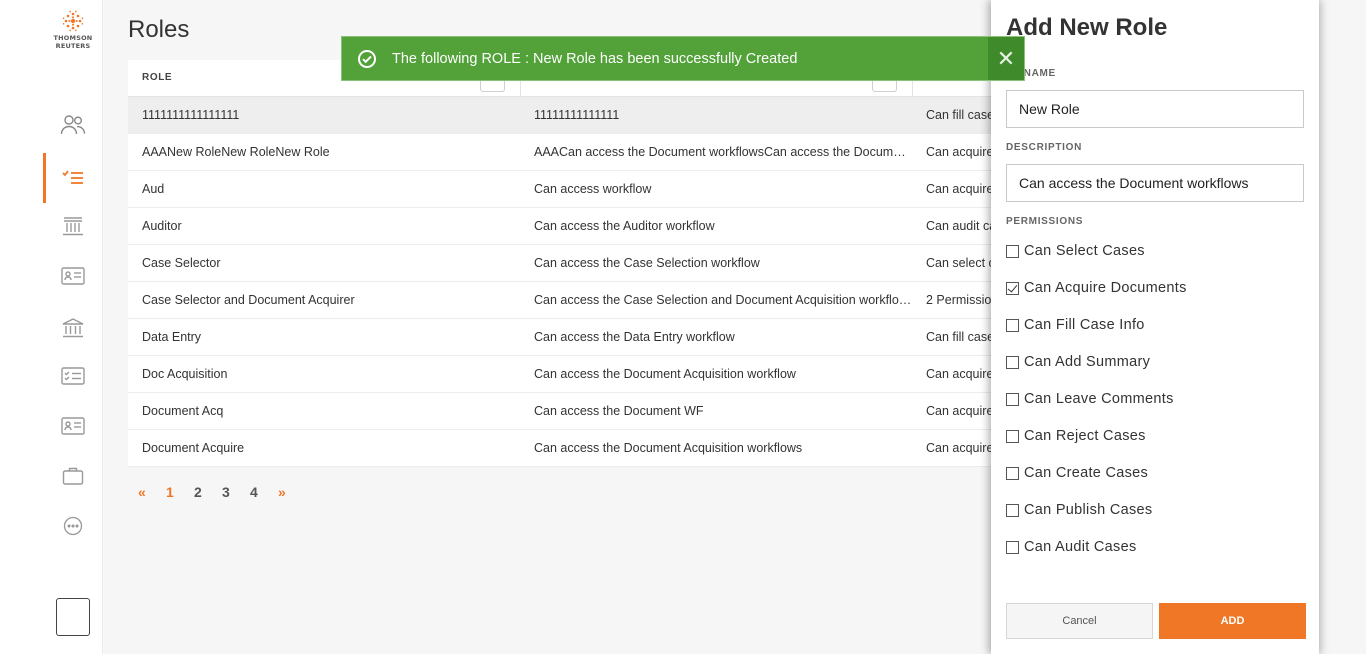  Describe the element at coordinates (248, 300) in the screenshot. I see `role-cell: Case Selector and Document Acquirer` at that location.